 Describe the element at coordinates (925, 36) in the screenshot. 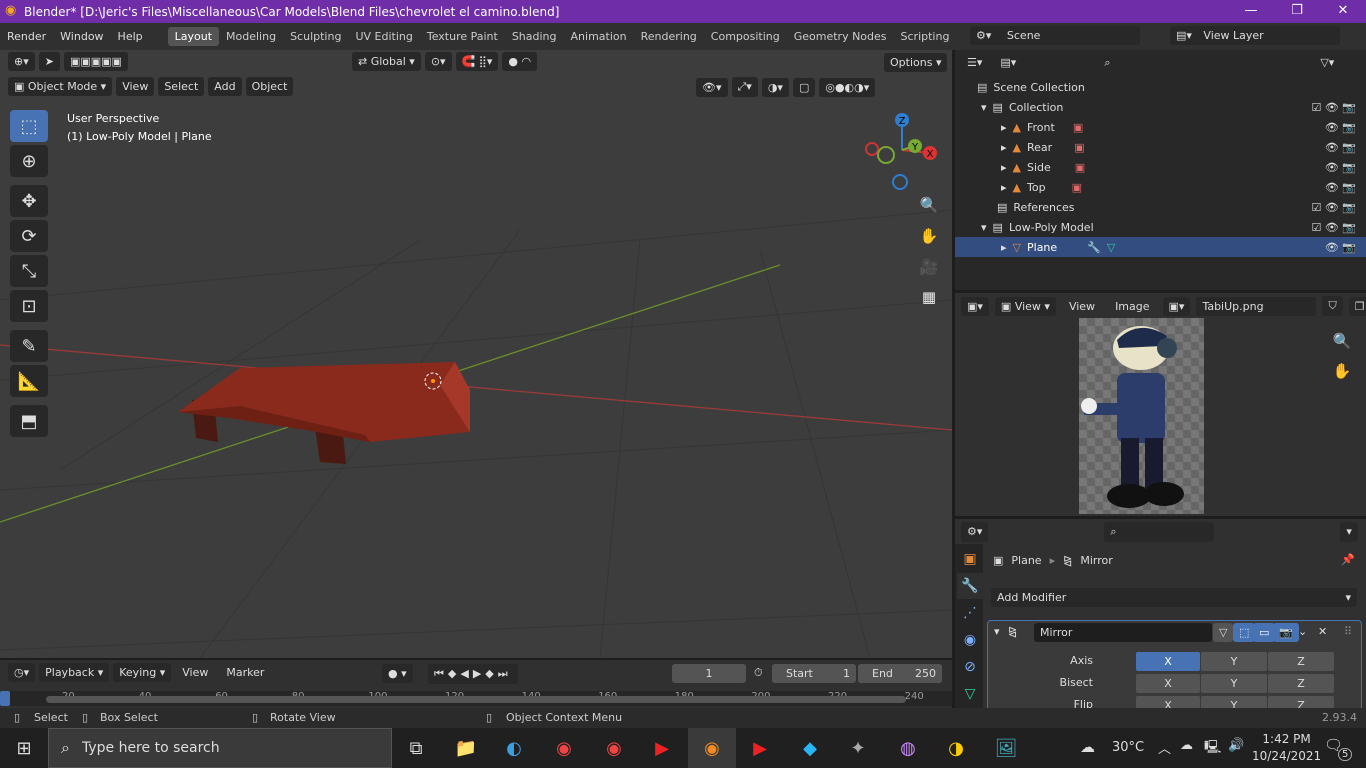

I see `workspace-tab-scripting: Scripting` at that location.